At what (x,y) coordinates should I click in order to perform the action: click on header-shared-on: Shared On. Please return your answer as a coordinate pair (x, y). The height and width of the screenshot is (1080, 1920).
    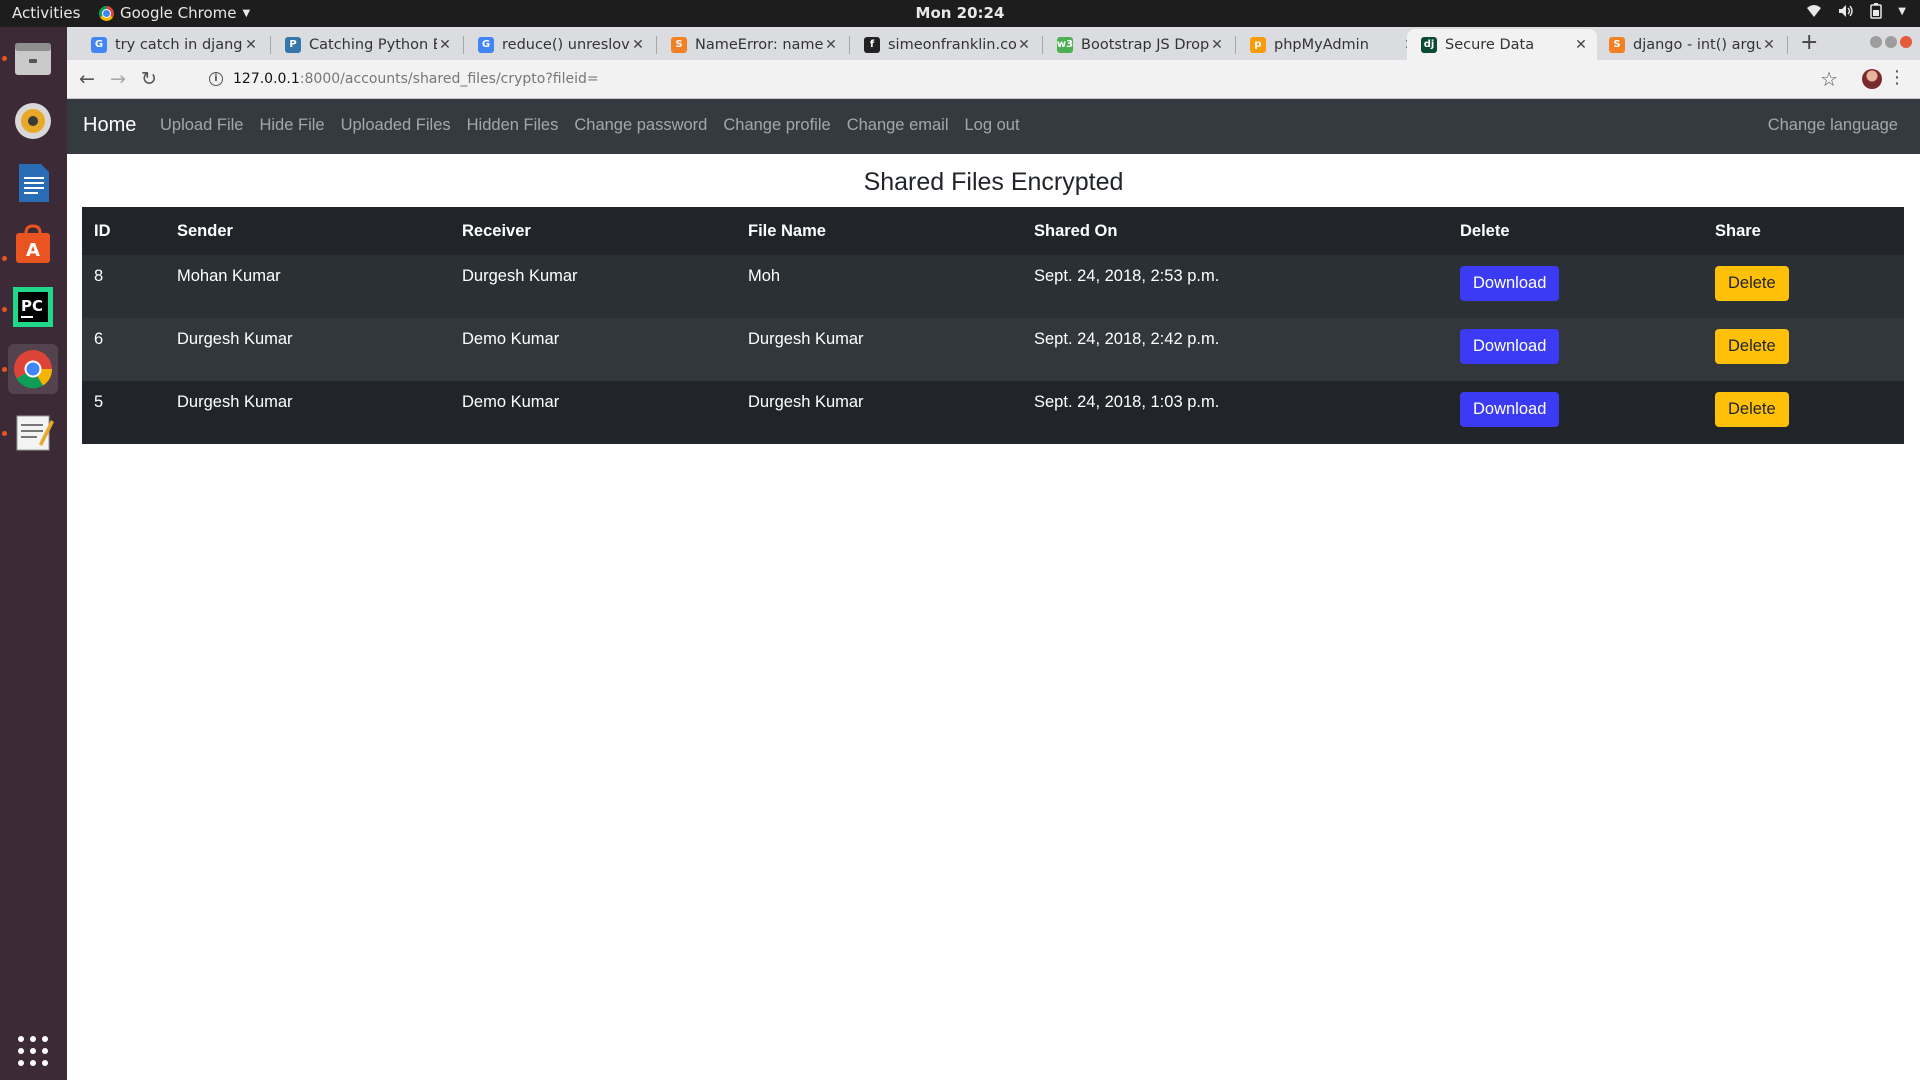
    Looking at the image, I should click on (1076, 230).